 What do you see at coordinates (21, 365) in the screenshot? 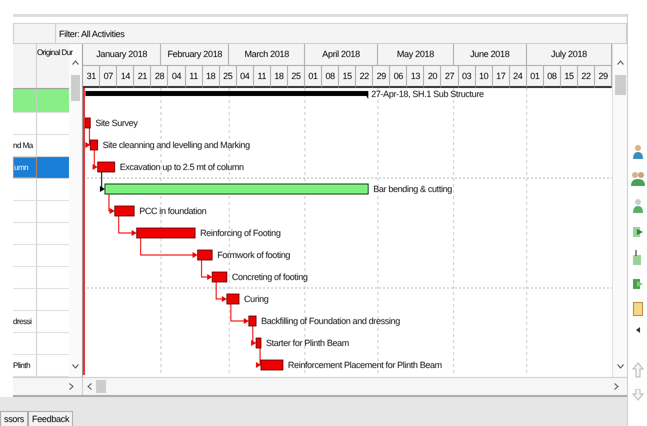
I see `activity-name-cell: Plinth` at bounding box center [21, 365].